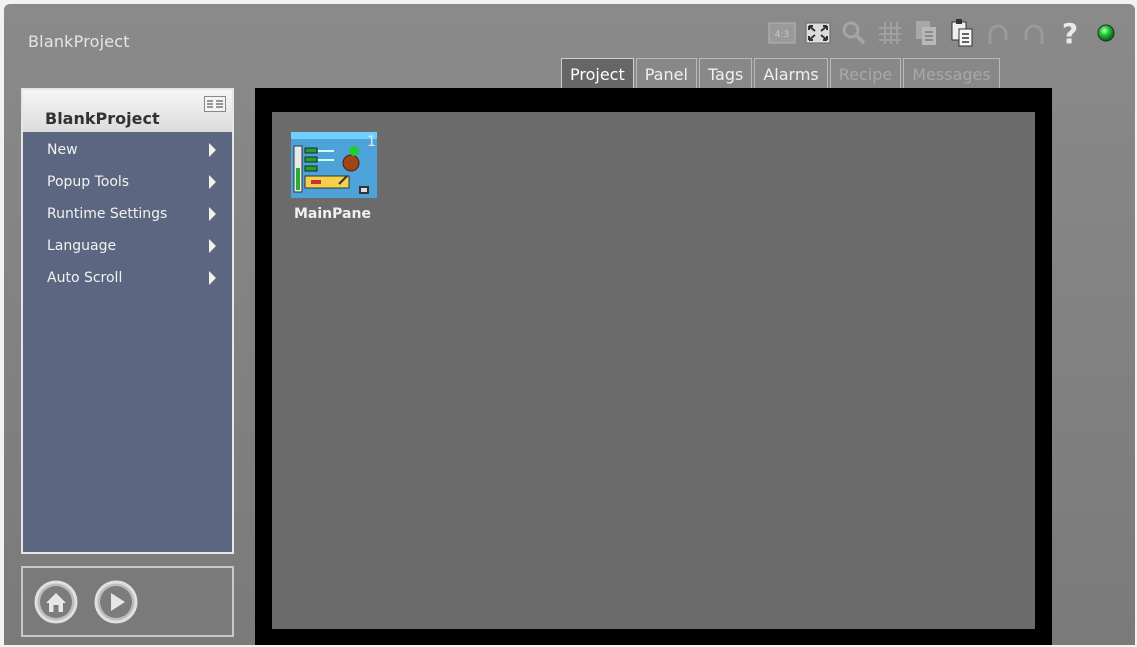 Image resolution: width=1137 pixels, height=647 pixels. Describe the element at coordinates (1034, 33) in the screenshot. I see `redo-icon` at that location.